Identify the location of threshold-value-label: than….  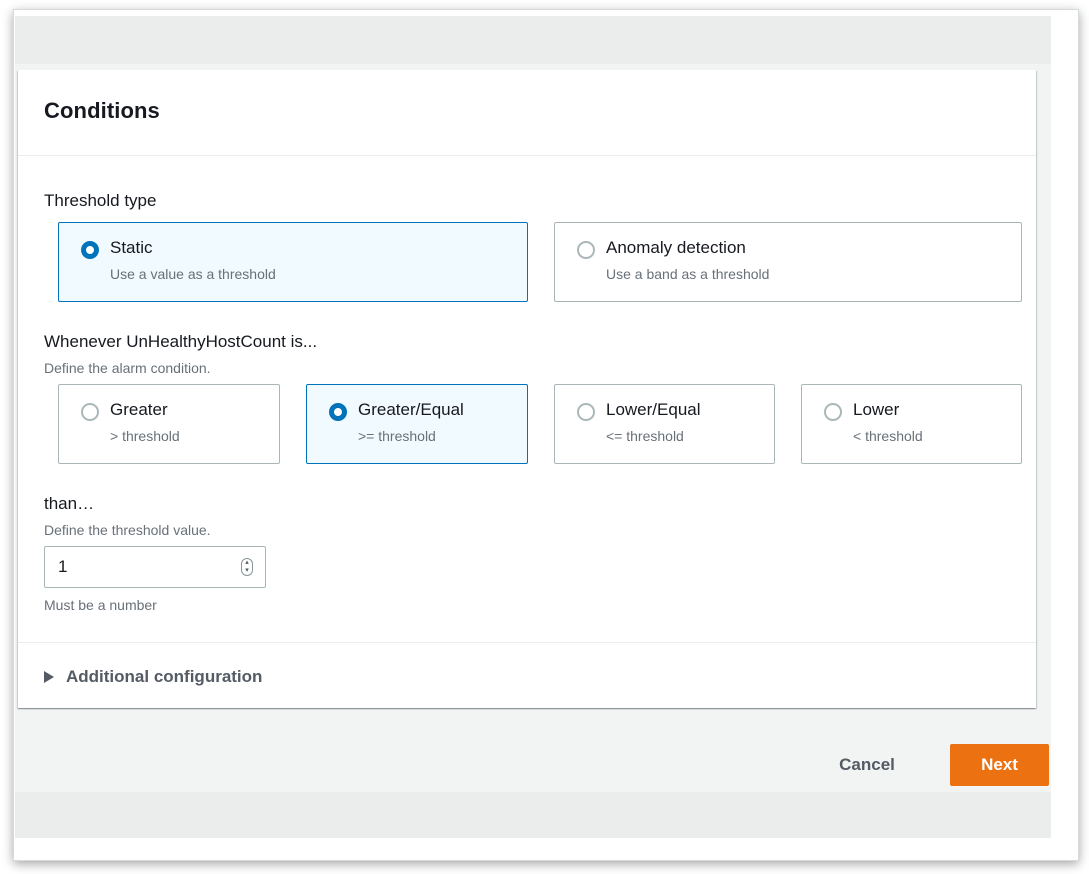
(69, 503).